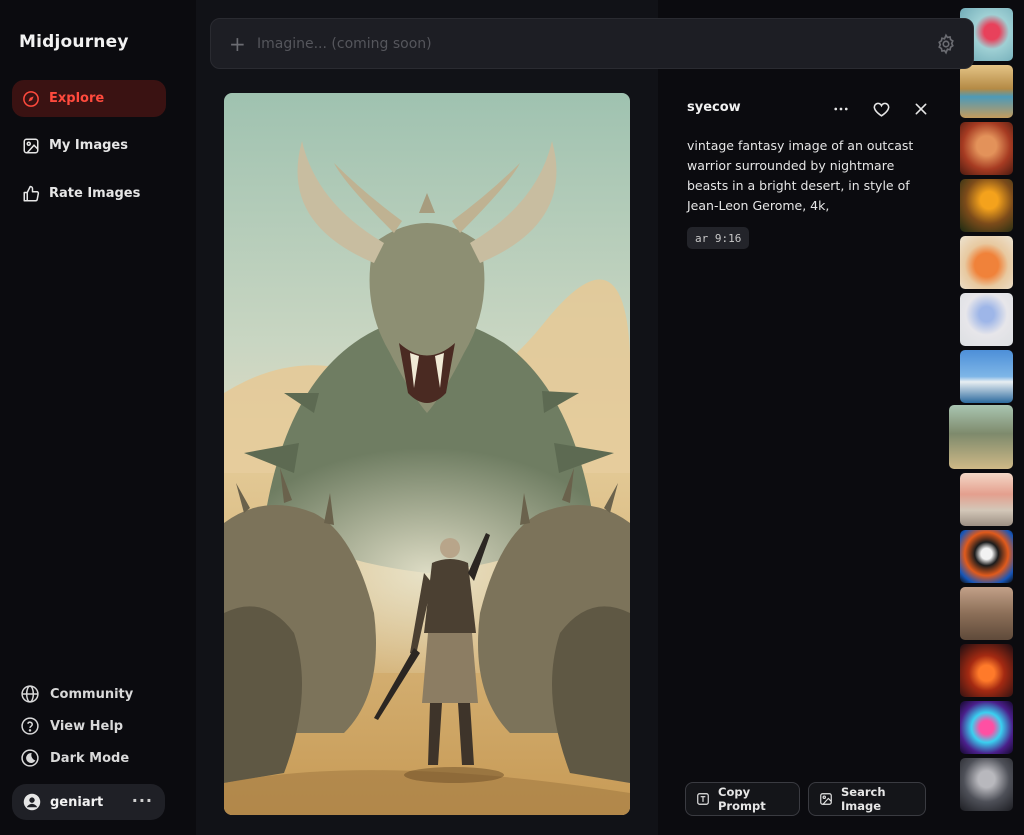 The width and height of the screenshot is (1024, 835). I want to click on community-link: Community, so click(76, 694).